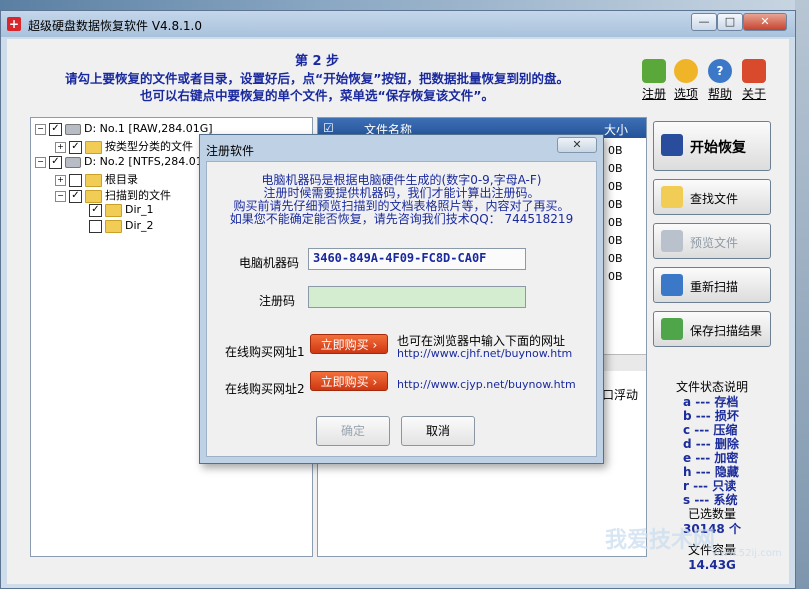 This screenshot has width=809, height=589. I want to click on toolbar-options-label: 选项, so click(685, 94).